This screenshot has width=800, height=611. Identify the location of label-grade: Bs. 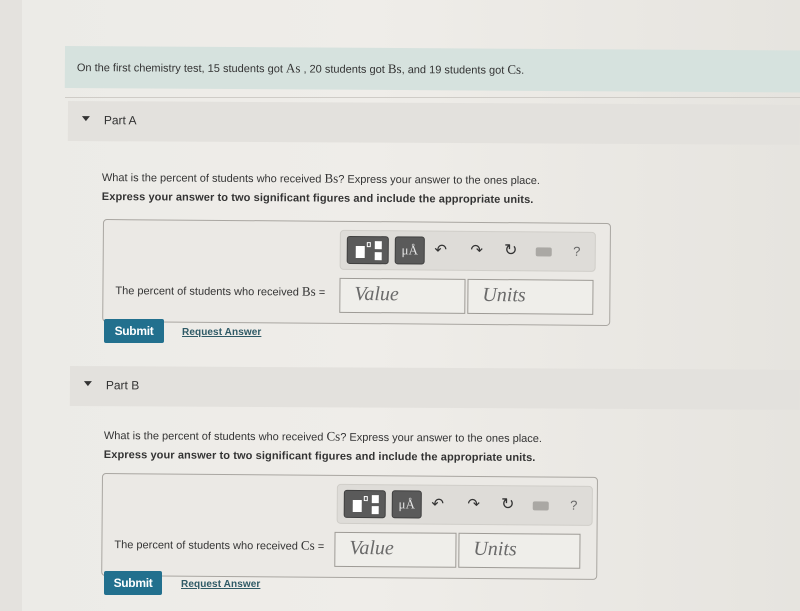
(308, 291).